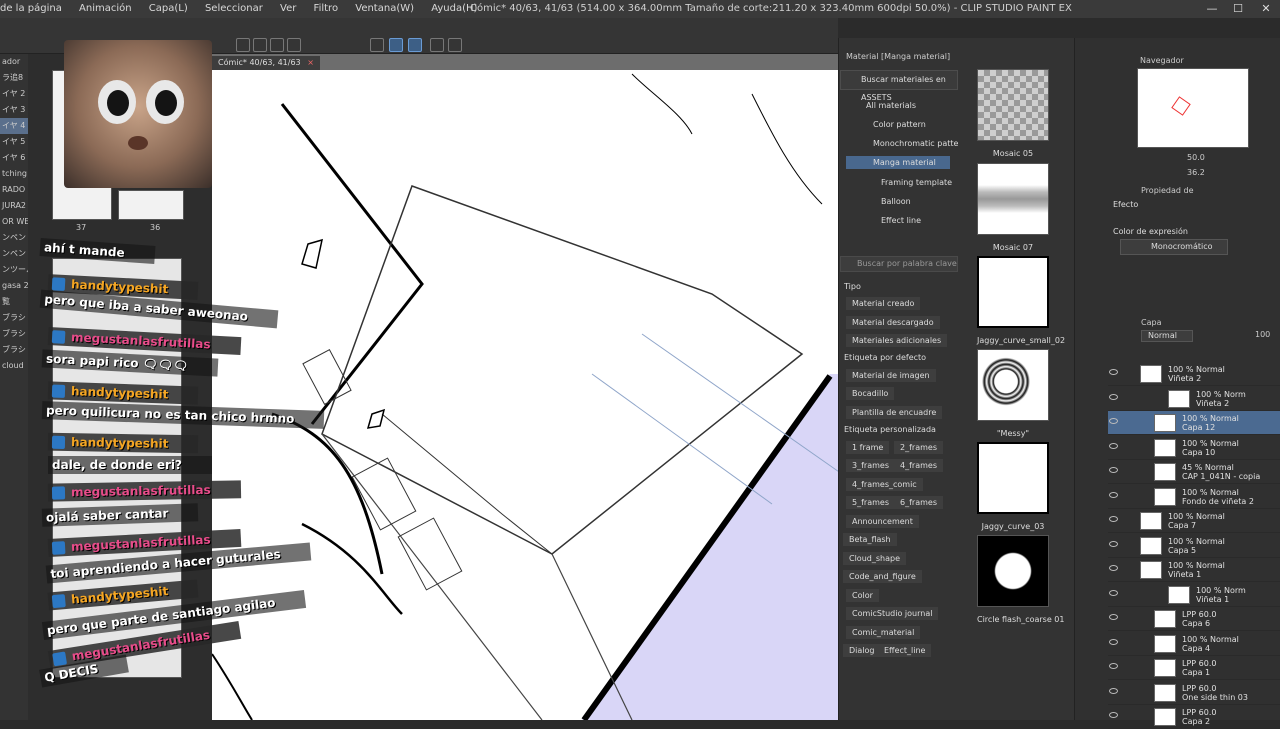  What do you see at coordinates (862, 650) in the screenshot?
I see `tag-button: Dialog` at bounding box center [862, 650].